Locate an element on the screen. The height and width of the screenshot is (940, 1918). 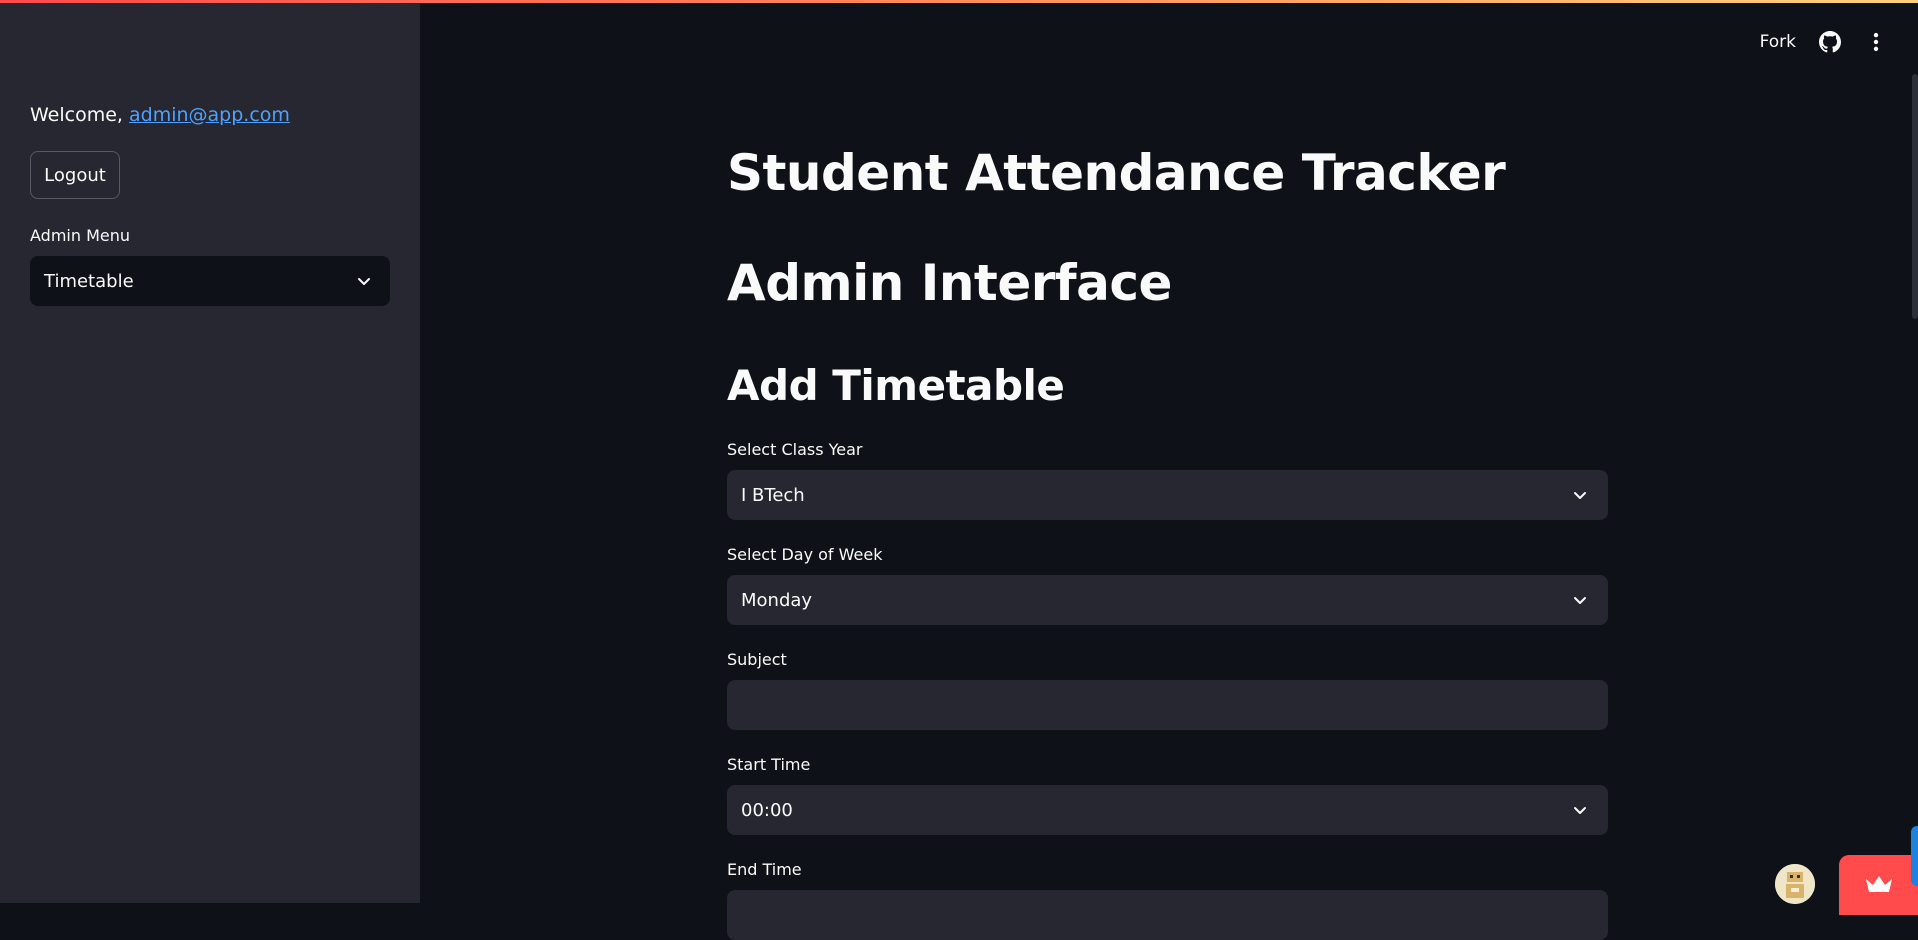
class-year-select: I BTech is located at coordinates (1167, 495).